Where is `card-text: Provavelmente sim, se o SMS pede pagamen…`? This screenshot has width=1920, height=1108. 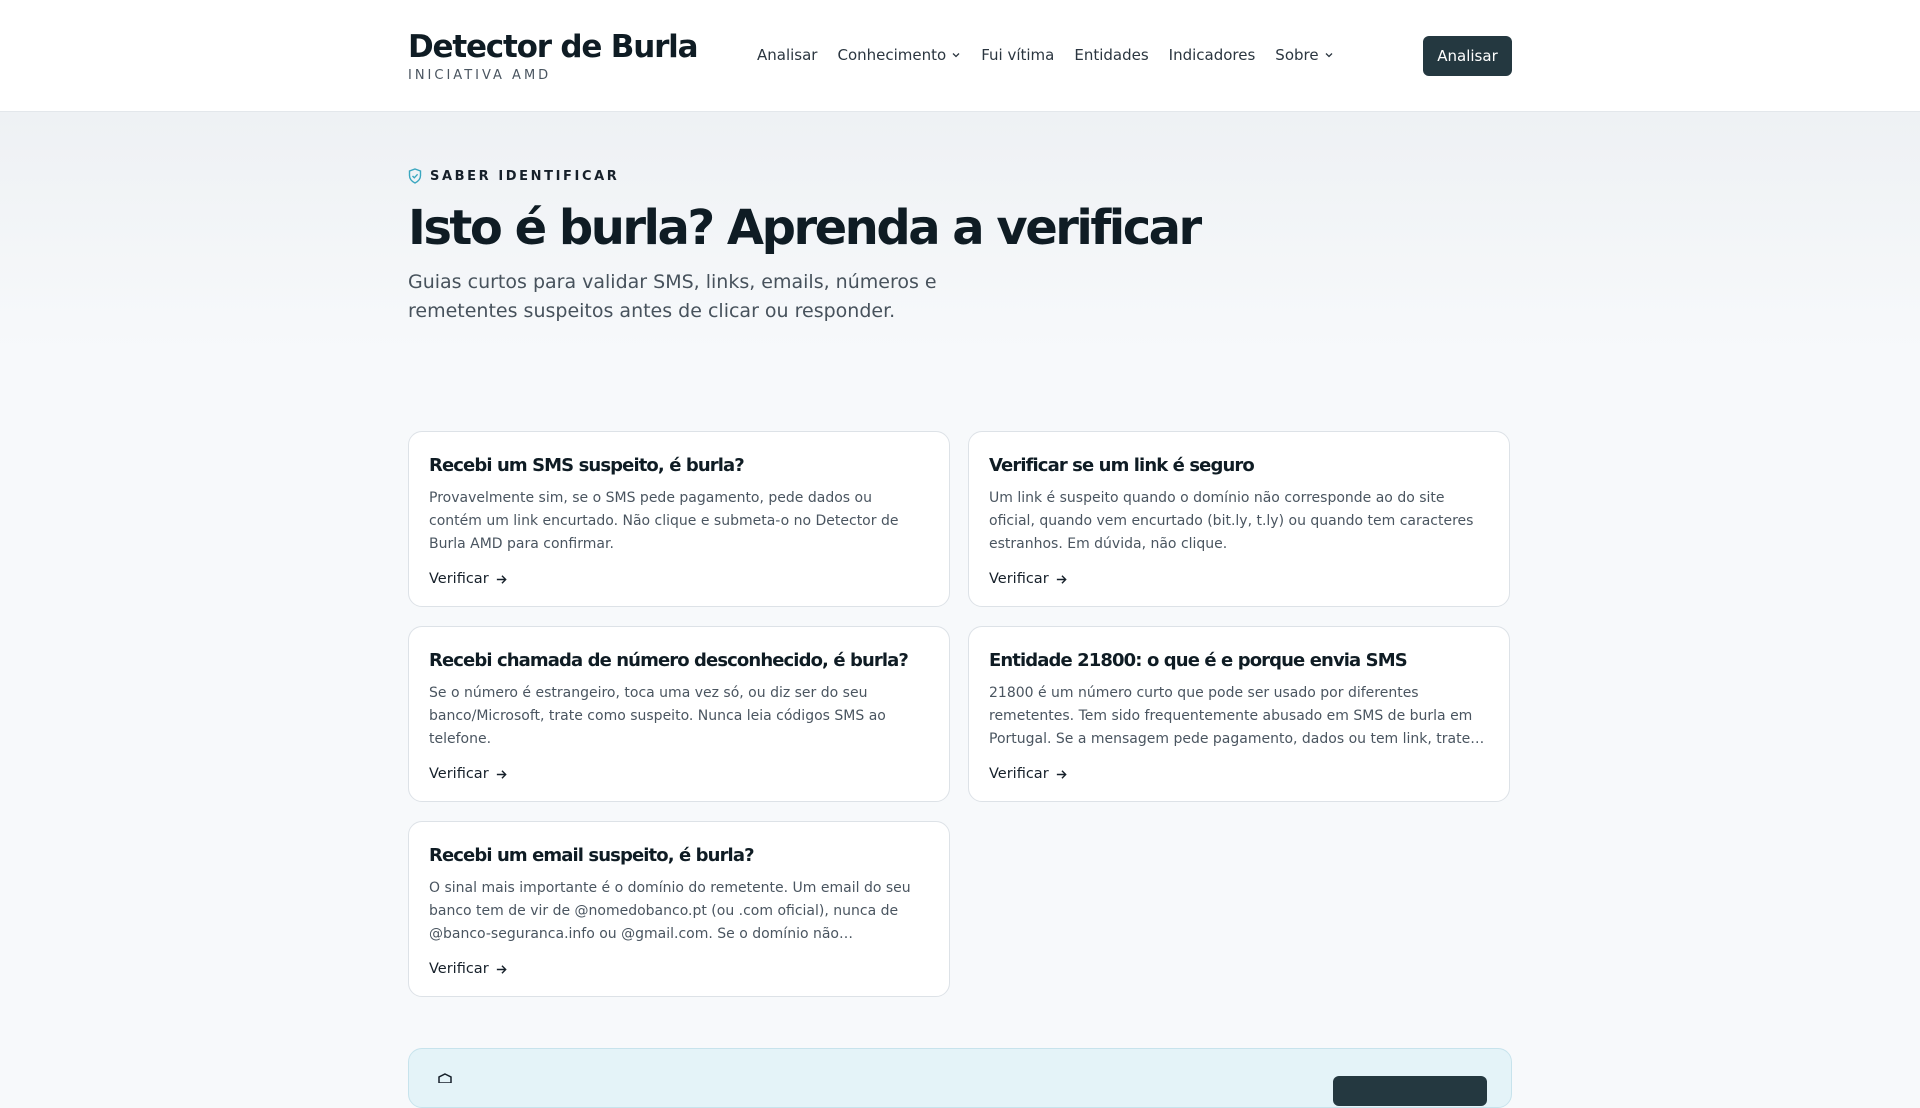 card-text: Provavelmente sim, se o SMS pede pagamen… is located at coordinates (664, 521).